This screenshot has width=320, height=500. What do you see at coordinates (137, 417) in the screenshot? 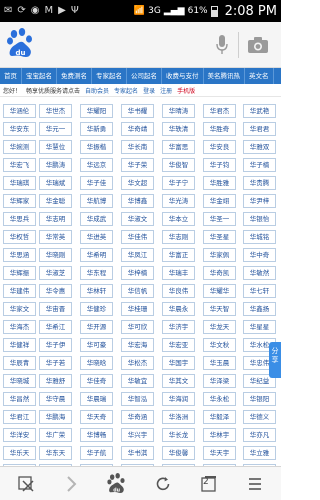
I see `name-cell: 华奇涵` at bounding box center [137, 417].